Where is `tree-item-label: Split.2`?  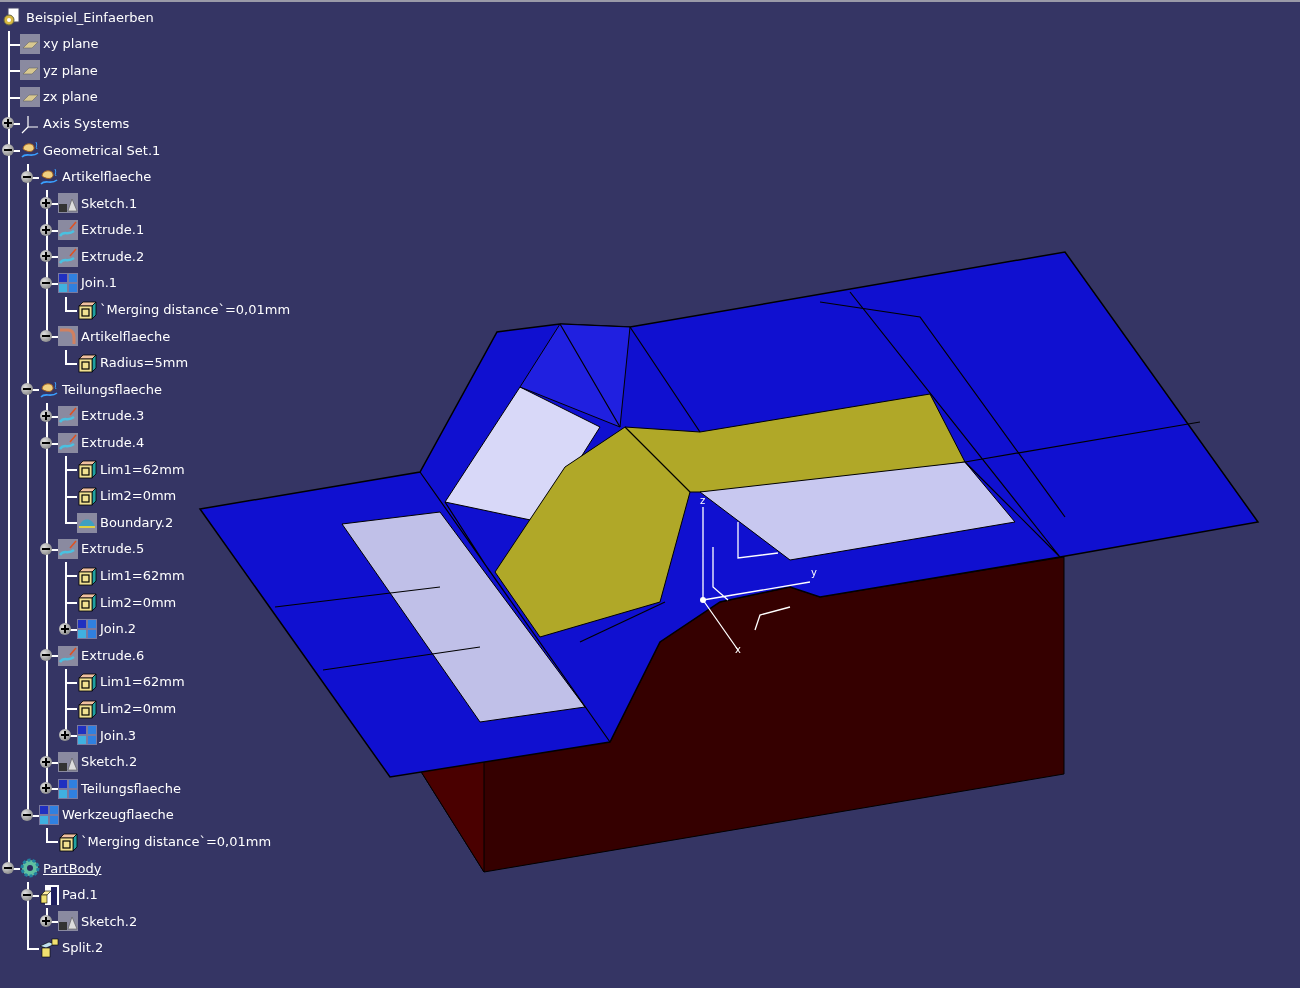
tree-item-label: Split.2 is located at coordinates (83, 948).